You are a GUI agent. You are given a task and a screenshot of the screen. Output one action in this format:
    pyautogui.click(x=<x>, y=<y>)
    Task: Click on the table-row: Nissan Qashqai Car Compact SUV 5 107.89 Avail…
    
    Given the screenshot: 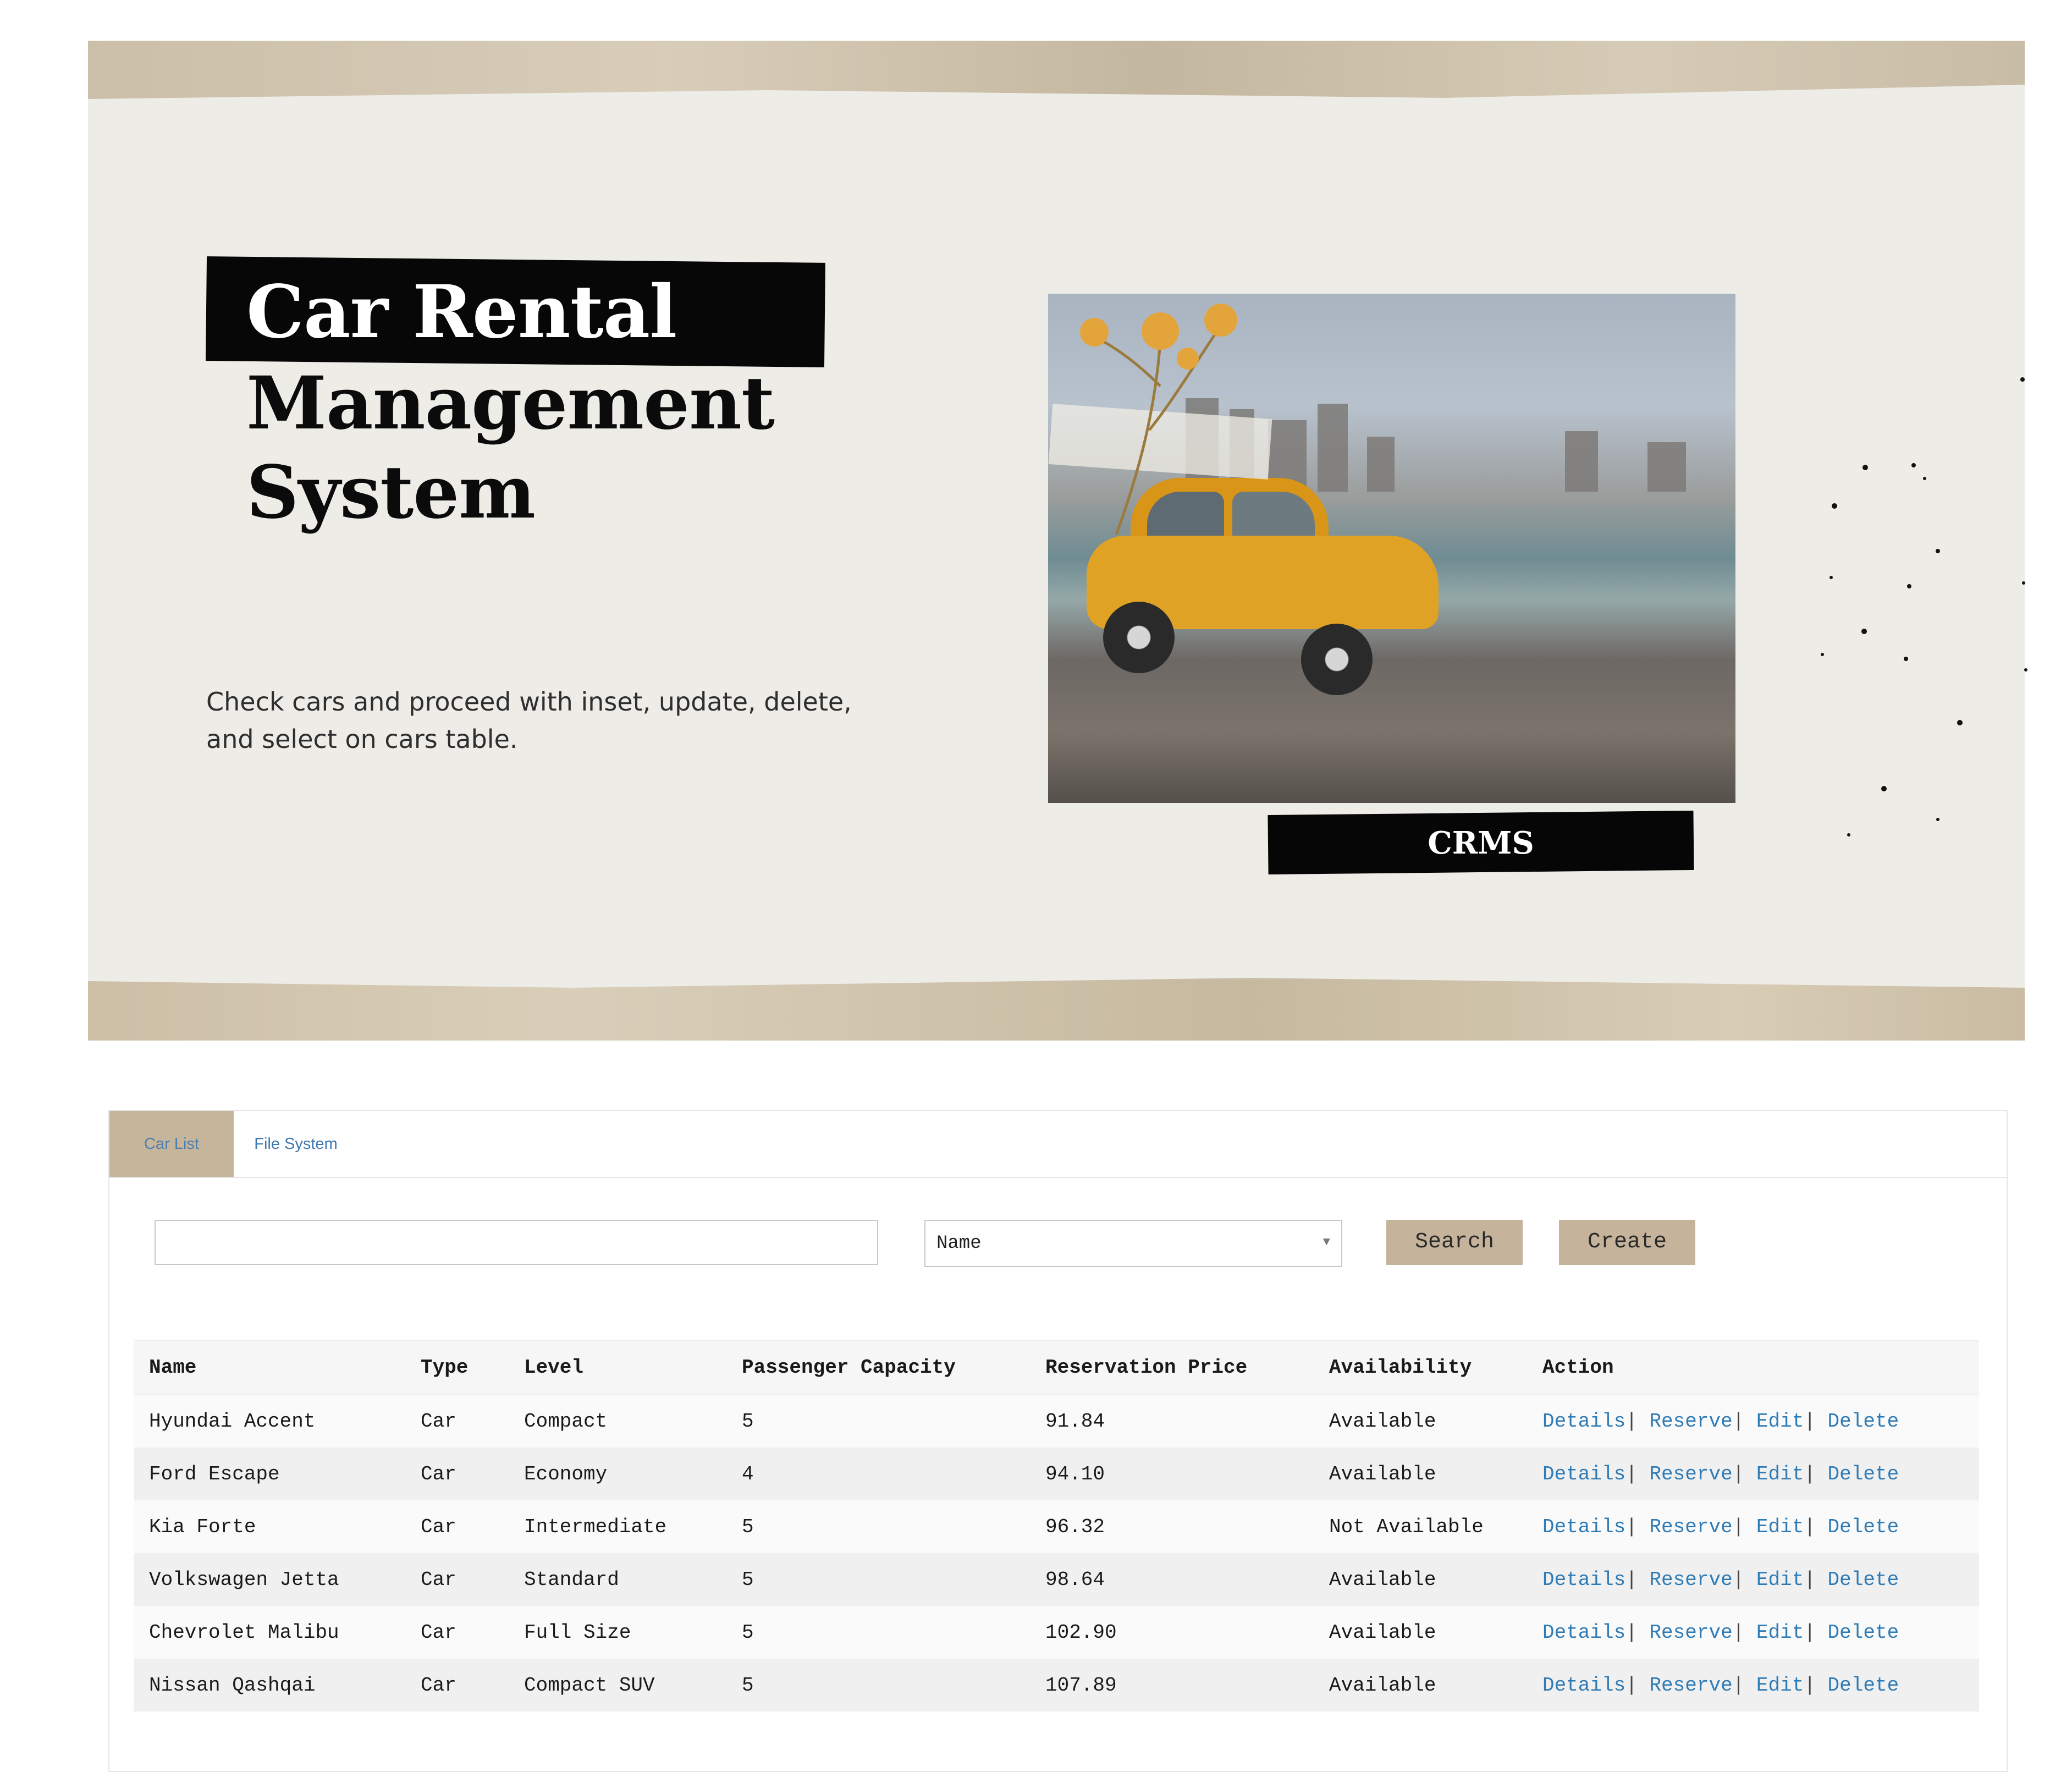 What is the action you would take?
    pyautogui.click(x=1056, y=1685)
    